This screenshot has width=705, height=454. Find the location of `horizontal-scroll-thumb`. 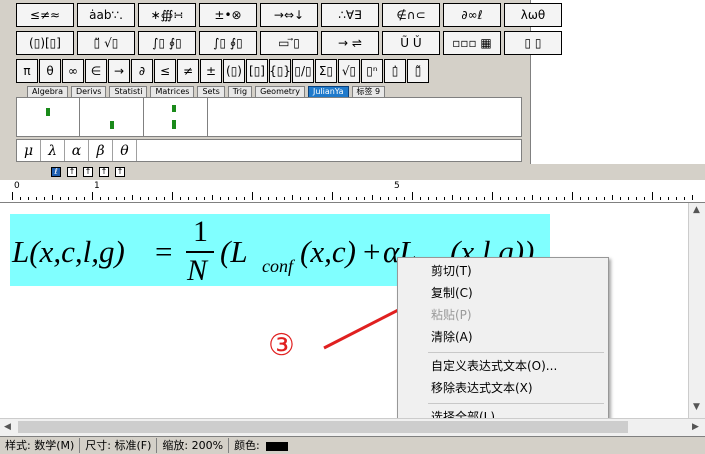

horizontal-scroll-thumb is located at coordinates (323, 427).